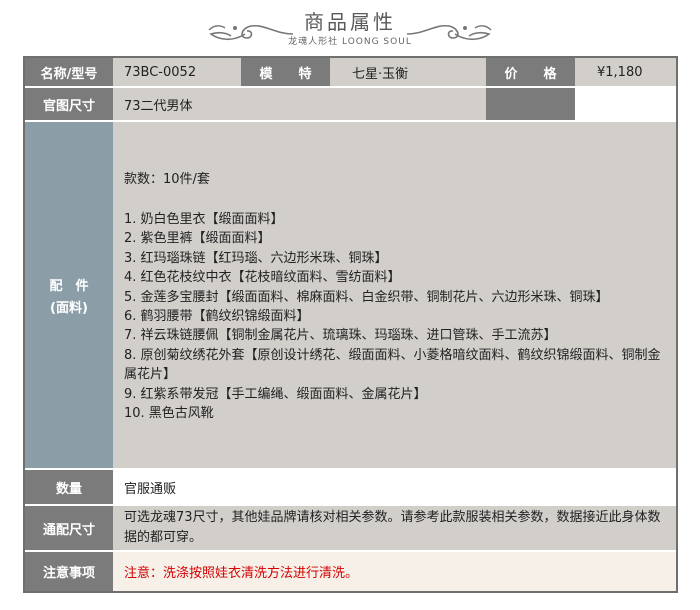 This screenshot has width=700, height=610. Describe the element at coordinates (625, 104) in the screenshot. I see `official-size-blank-value` at that location.